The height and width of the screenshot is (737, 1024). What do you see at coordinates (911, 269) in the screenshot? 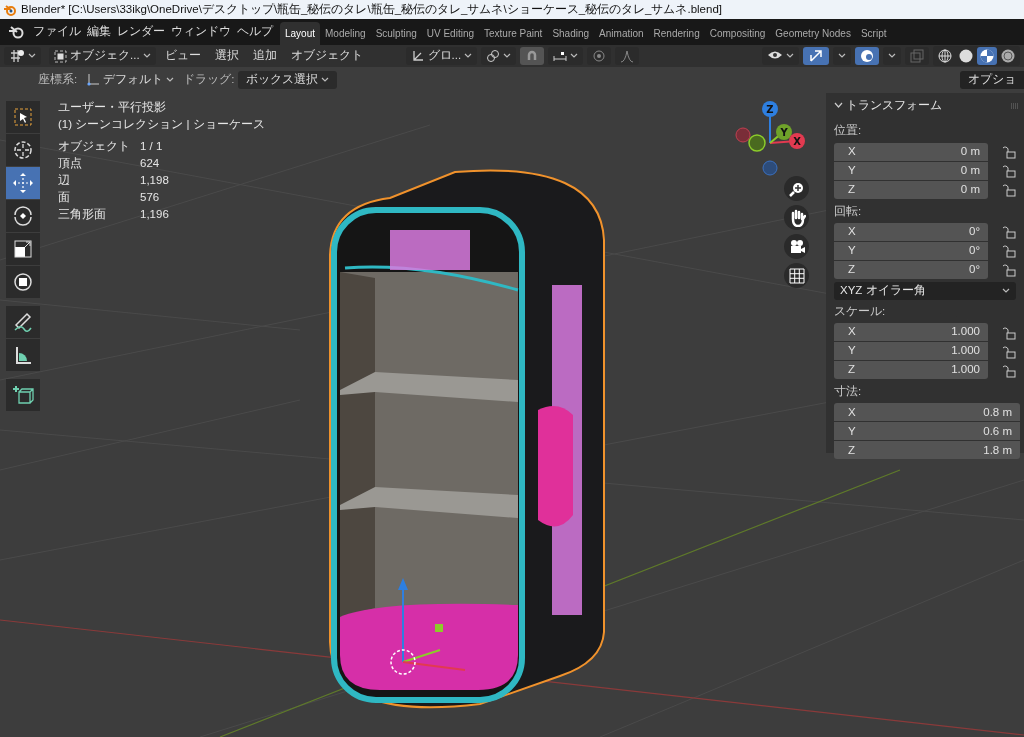
I see `number-field: Z 0°` at bounding box center [911, 269].